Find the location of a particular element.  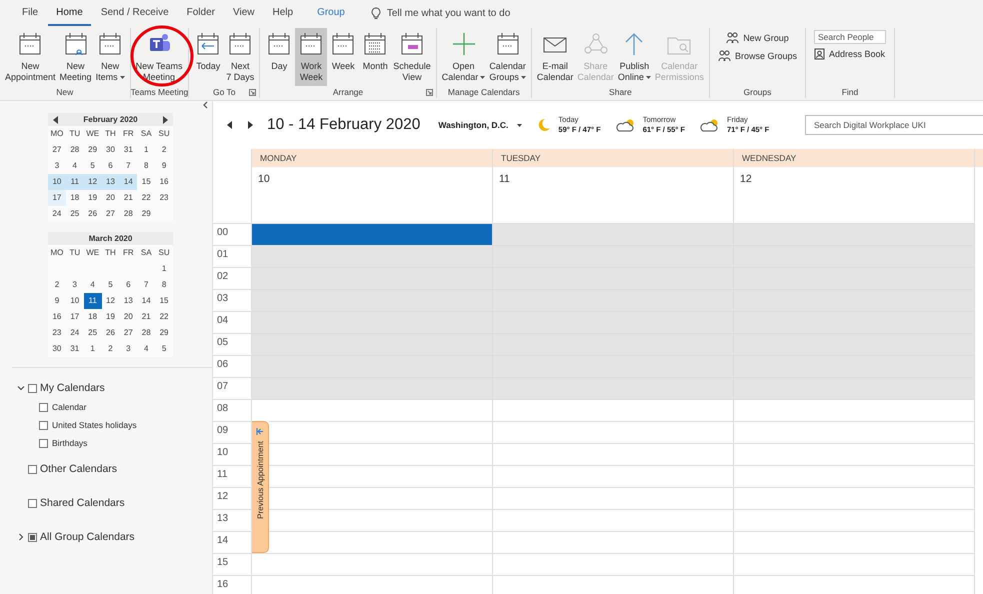

ribbon-button: Browse Groups is located at coordinates (757, 56).